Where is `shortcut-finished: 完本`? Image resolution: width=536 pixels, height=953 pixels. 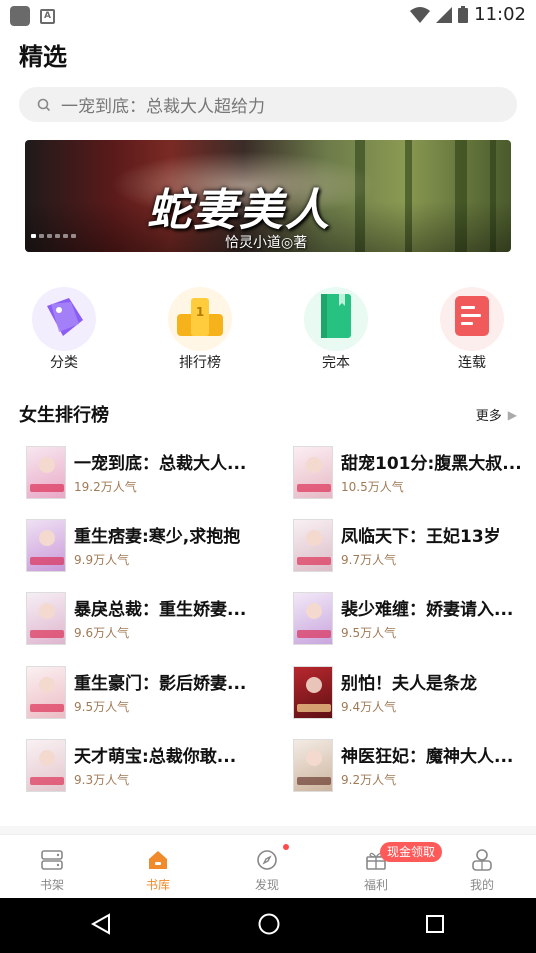 shortcut-finished: 完本 is located at coordinates (336, 328).